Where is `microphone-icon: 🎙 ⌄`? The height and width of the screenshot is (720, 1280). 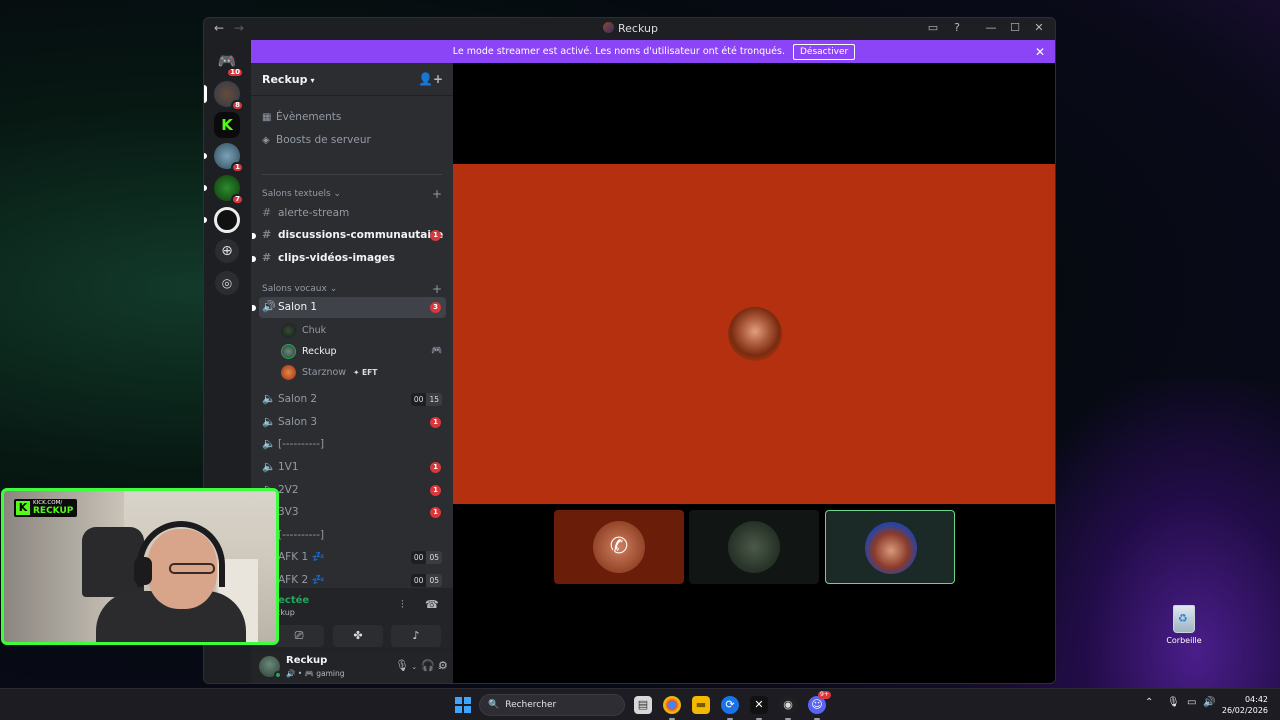
microphone-icon: 🎙 ⌄ is located at coordinates (406, 665).